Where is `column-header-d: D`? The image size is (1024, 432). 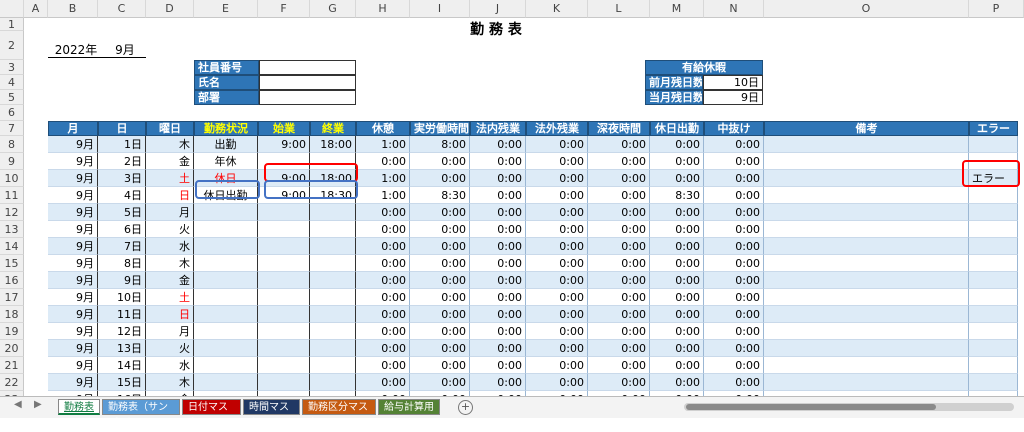
column-header-d: D is located at coordinates (170, 9).